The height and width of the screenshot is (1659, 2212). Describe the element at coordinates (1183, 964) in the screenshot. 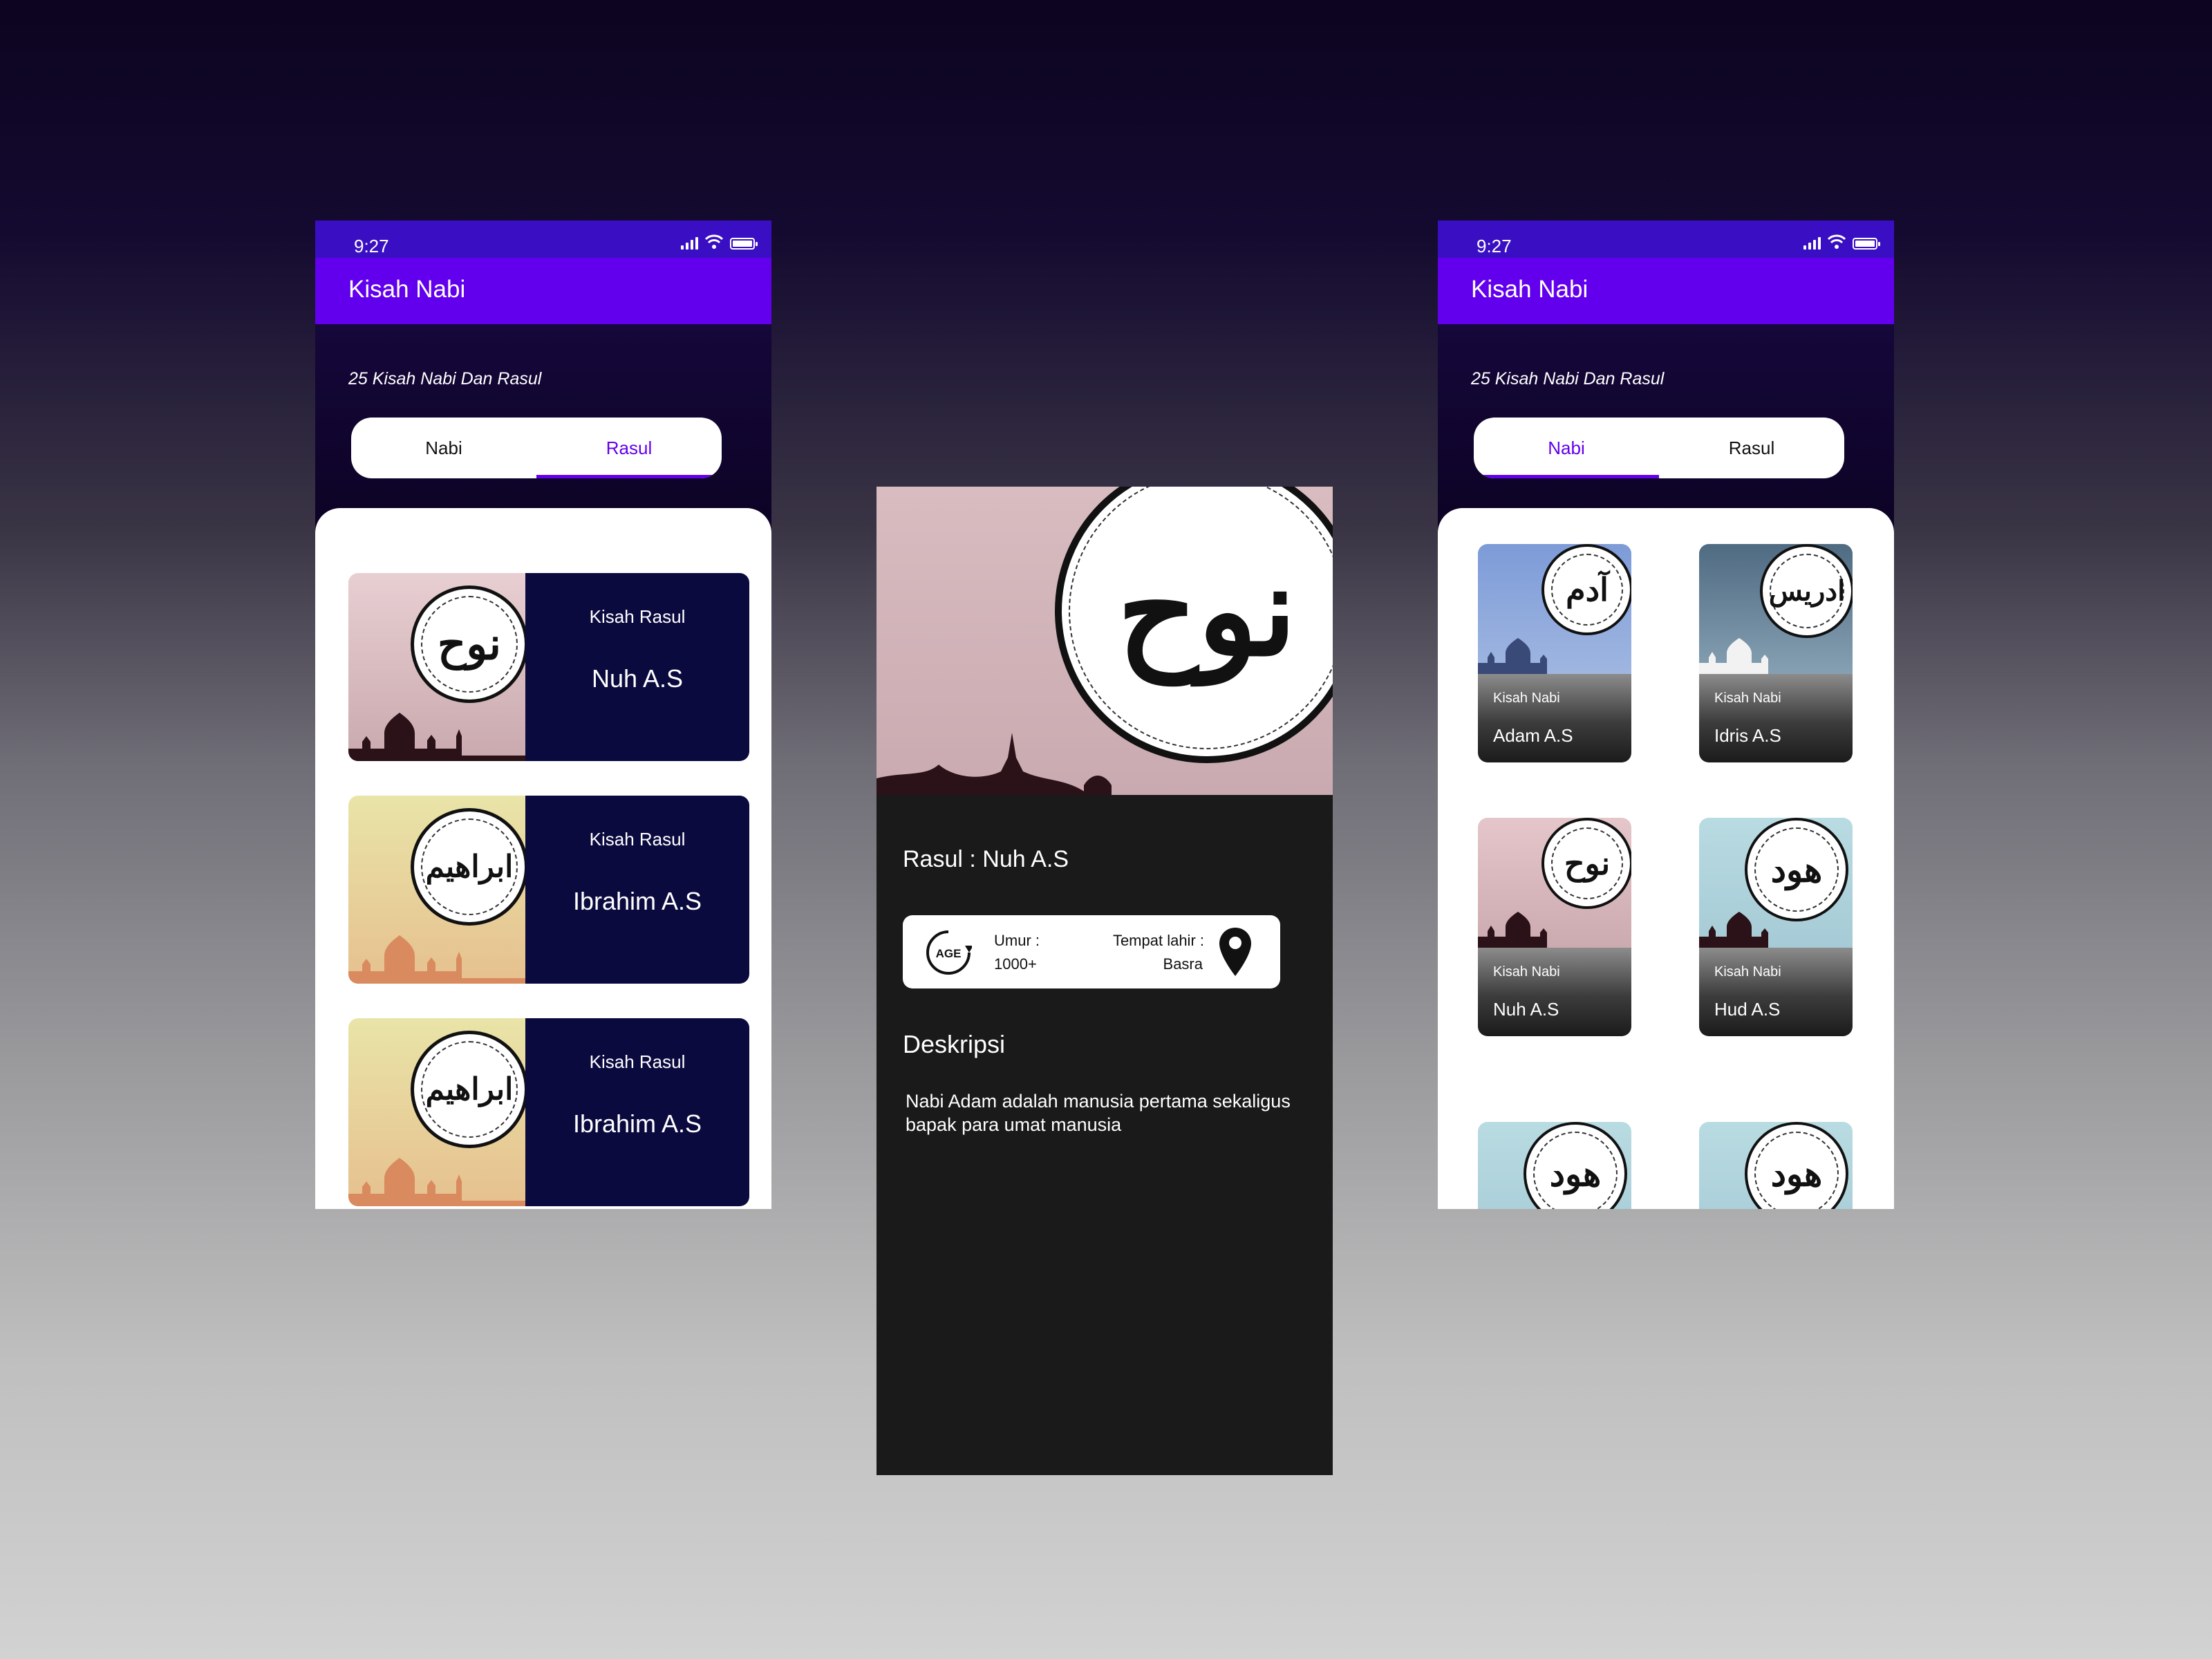

I see `tempat-lahir-value: Basra` at that location.